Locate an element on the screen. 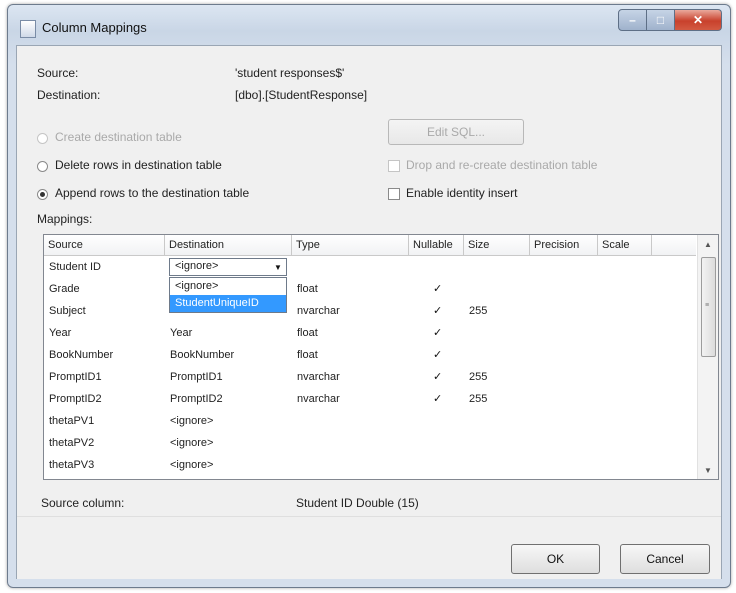 This screenshot has height=593, width=736. minimize-icon: – is located at coordinates (632, 20).